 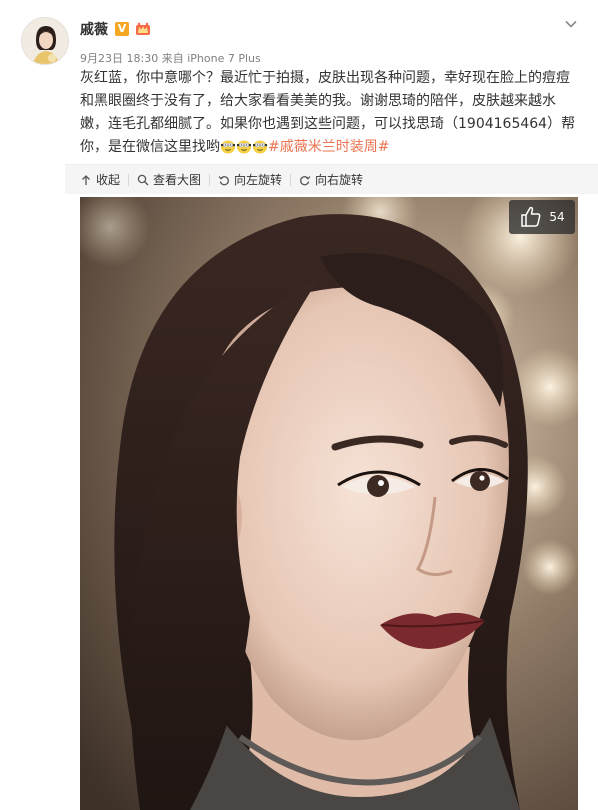 I want to click on rotate-left-button: 向左旋转, so click(x=250, y=180).